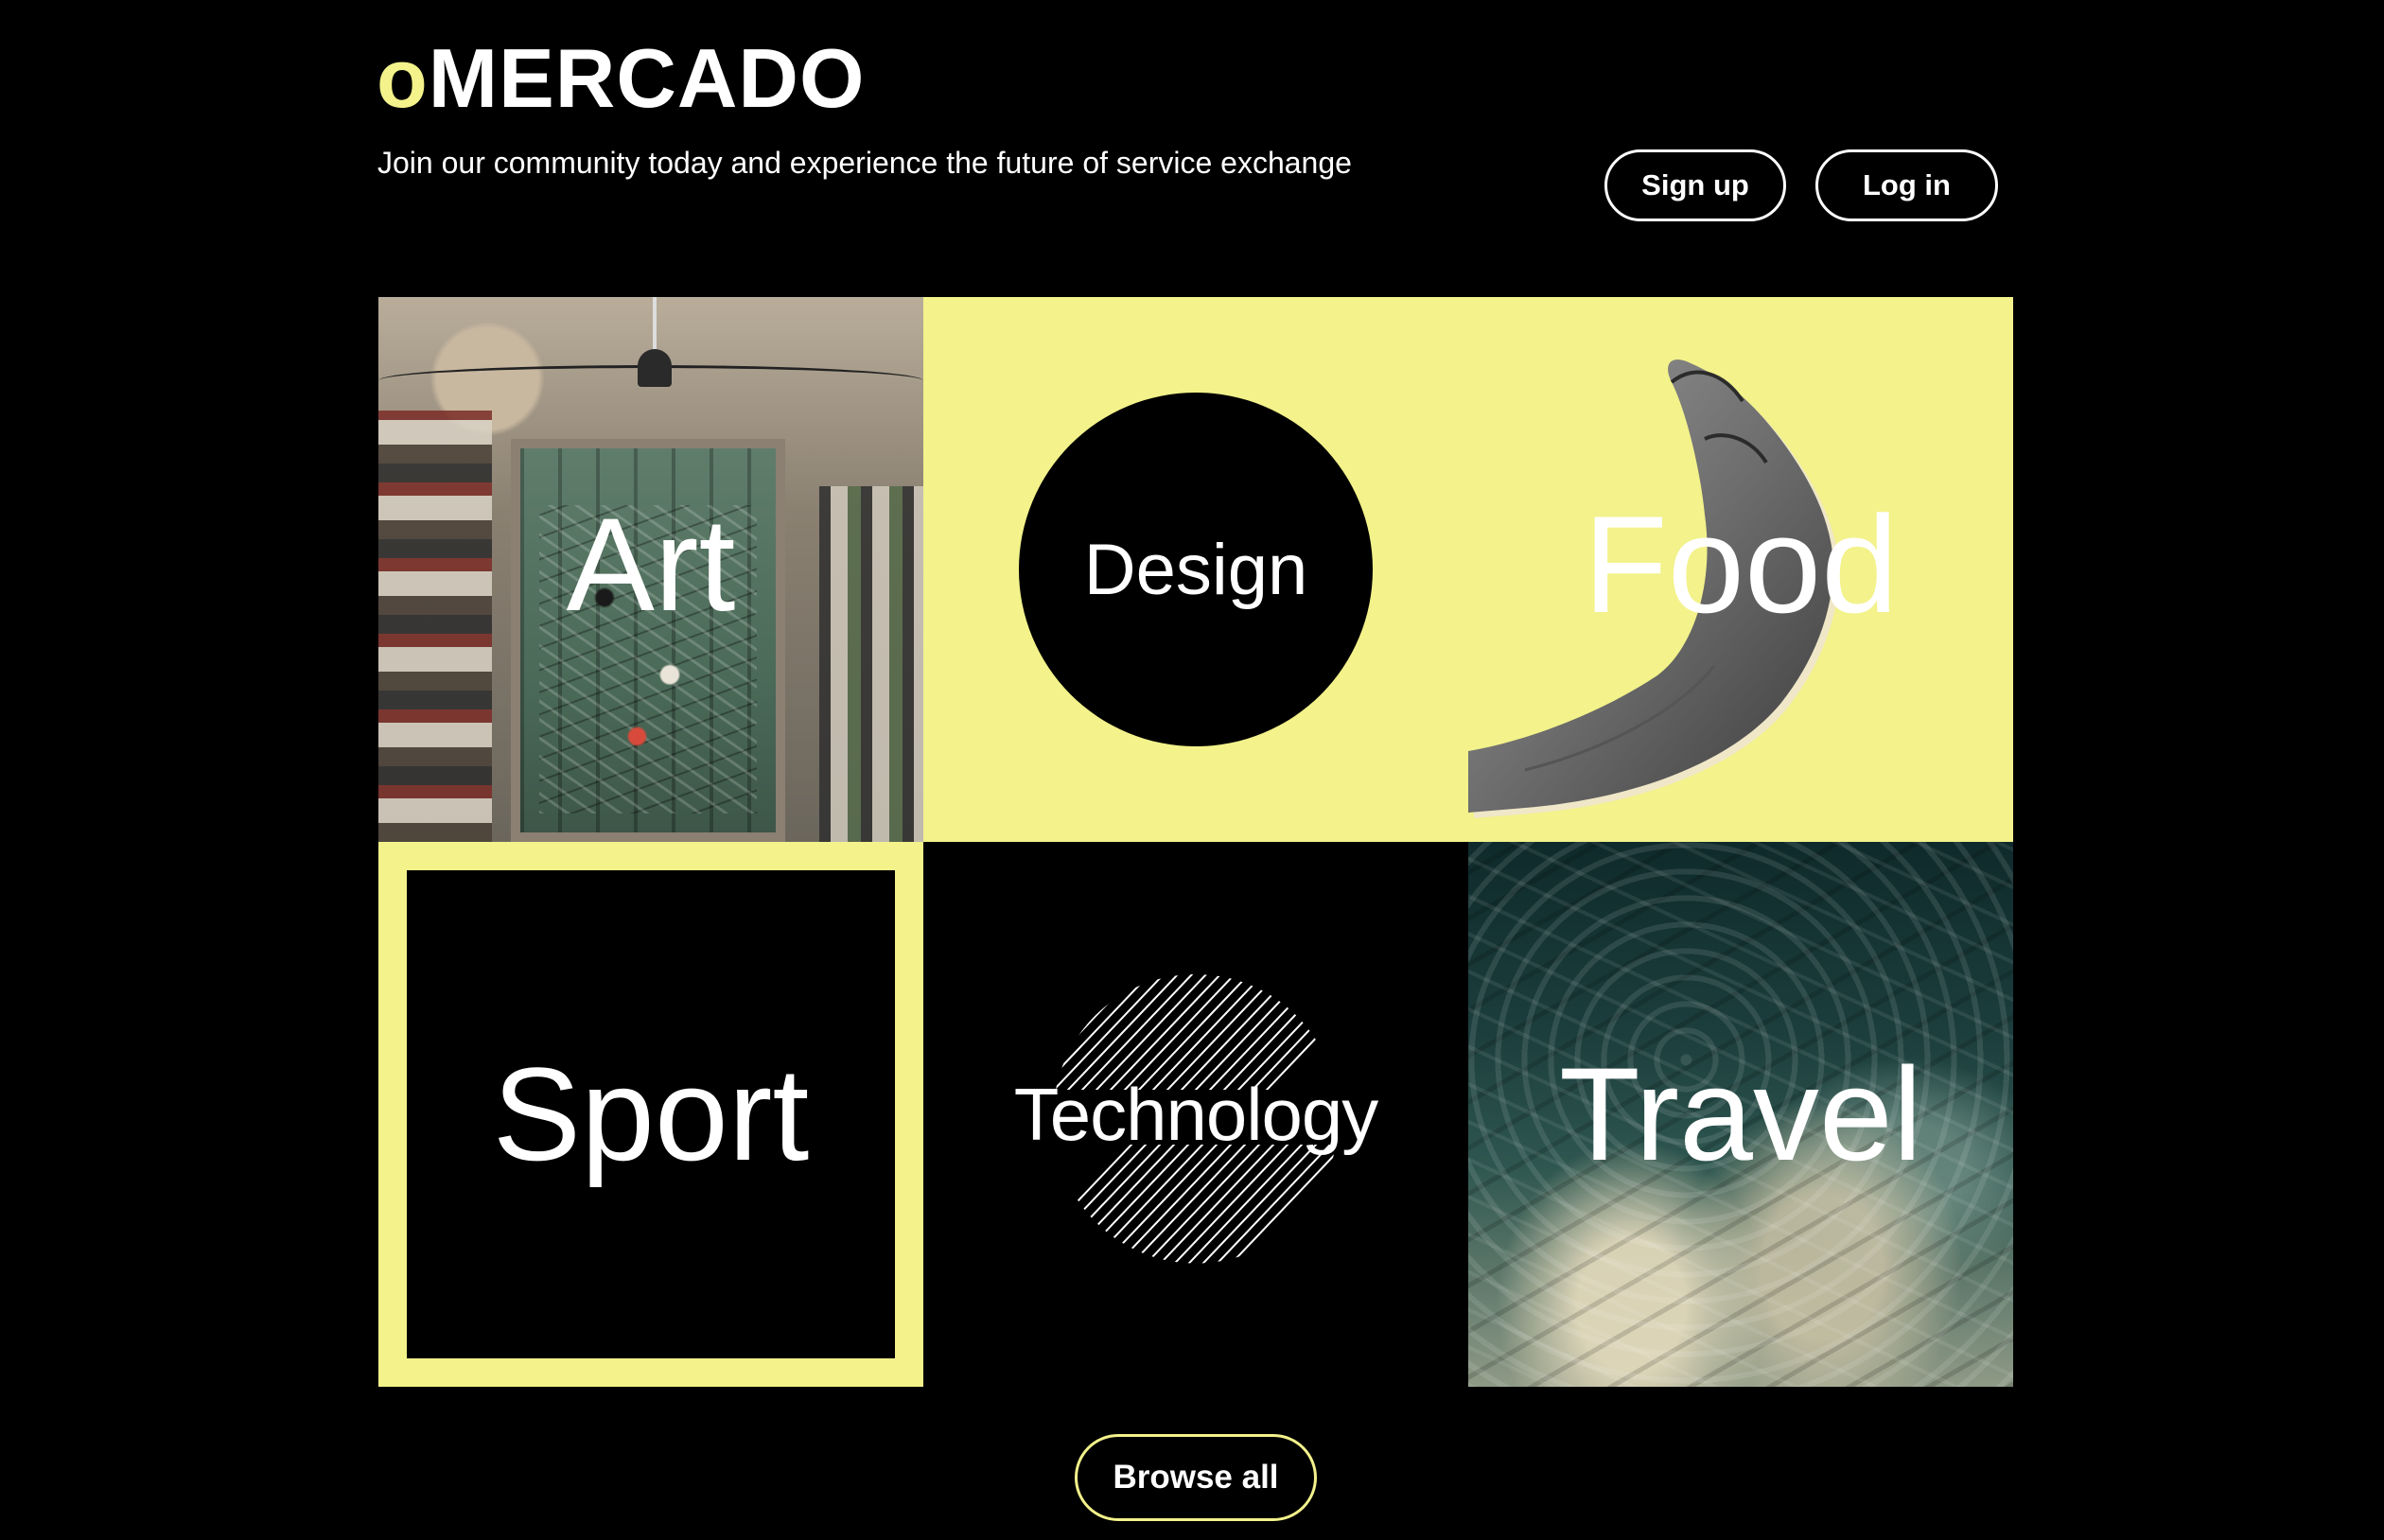 The image size is (2384, 1540). Describe the element at coordinates (655, 368) in the screenshot. I see `lamp-icon` at that location.